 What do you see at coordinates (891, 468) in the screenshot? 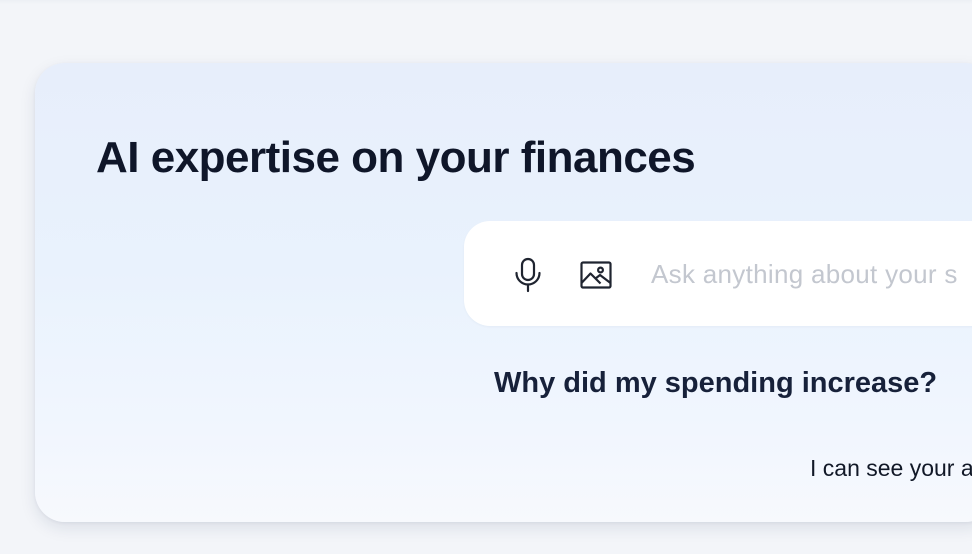
I see `ai-answer-text: I can see your a` at bounding box center [891, 468].